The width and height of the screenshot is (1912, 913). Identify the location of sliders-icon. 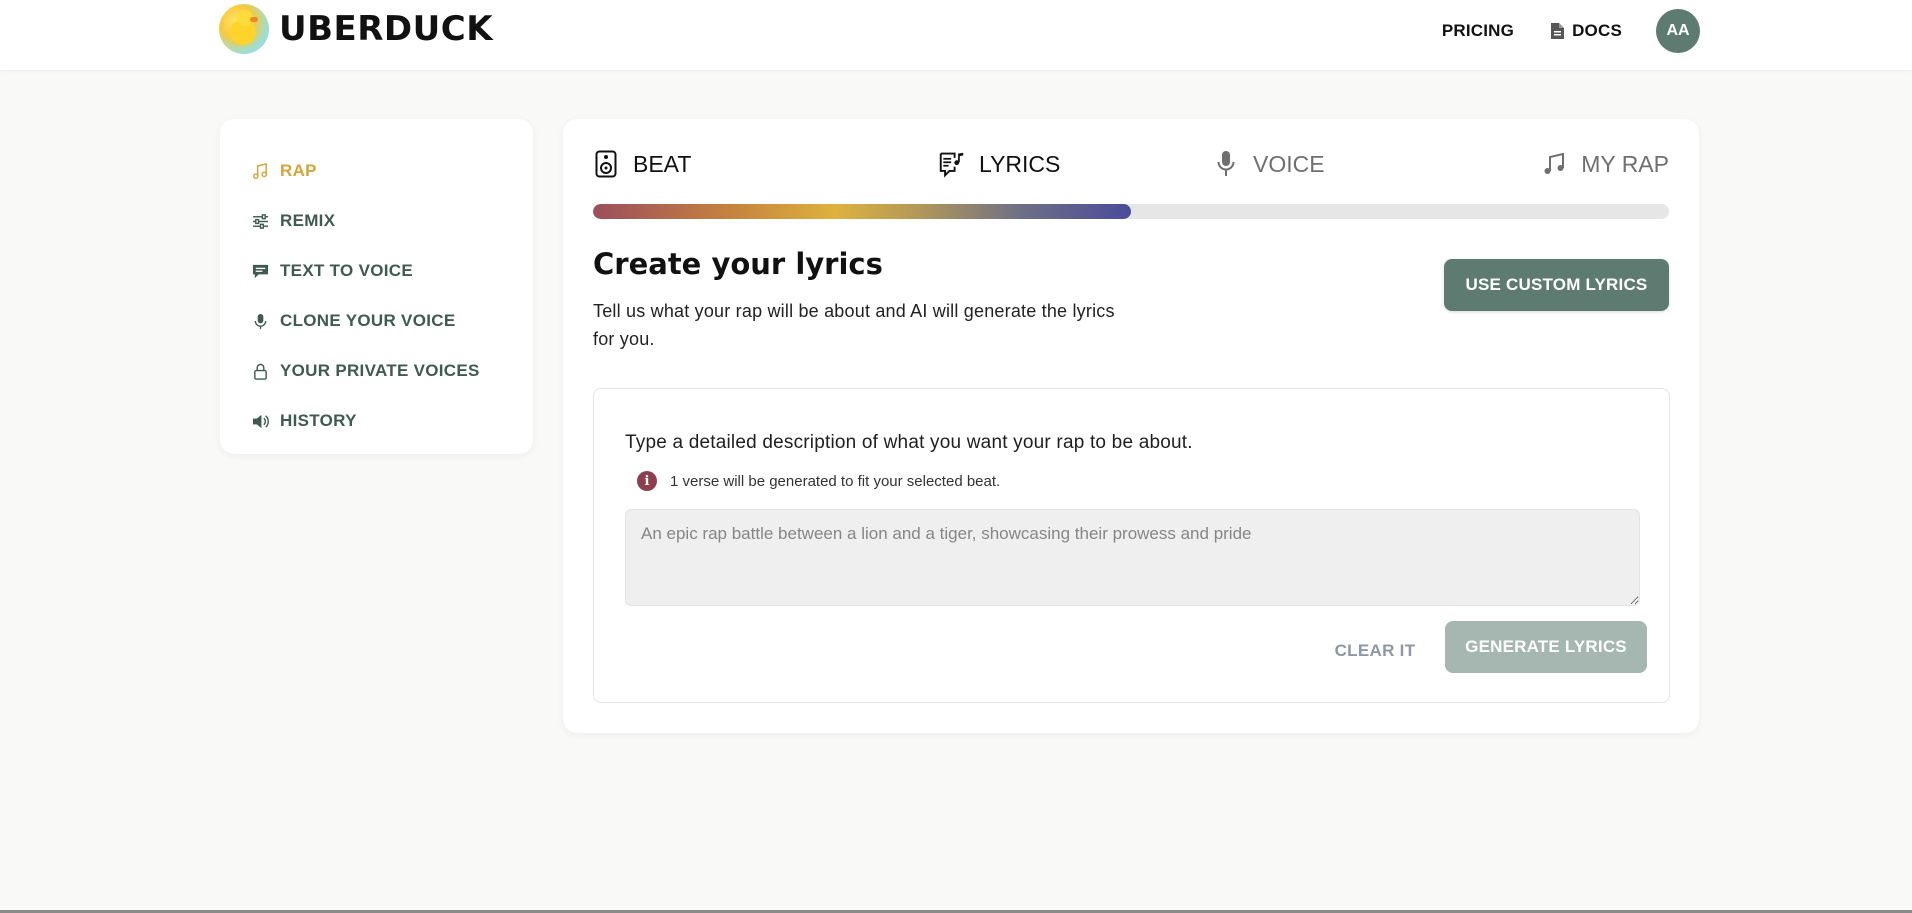
(260, 221).